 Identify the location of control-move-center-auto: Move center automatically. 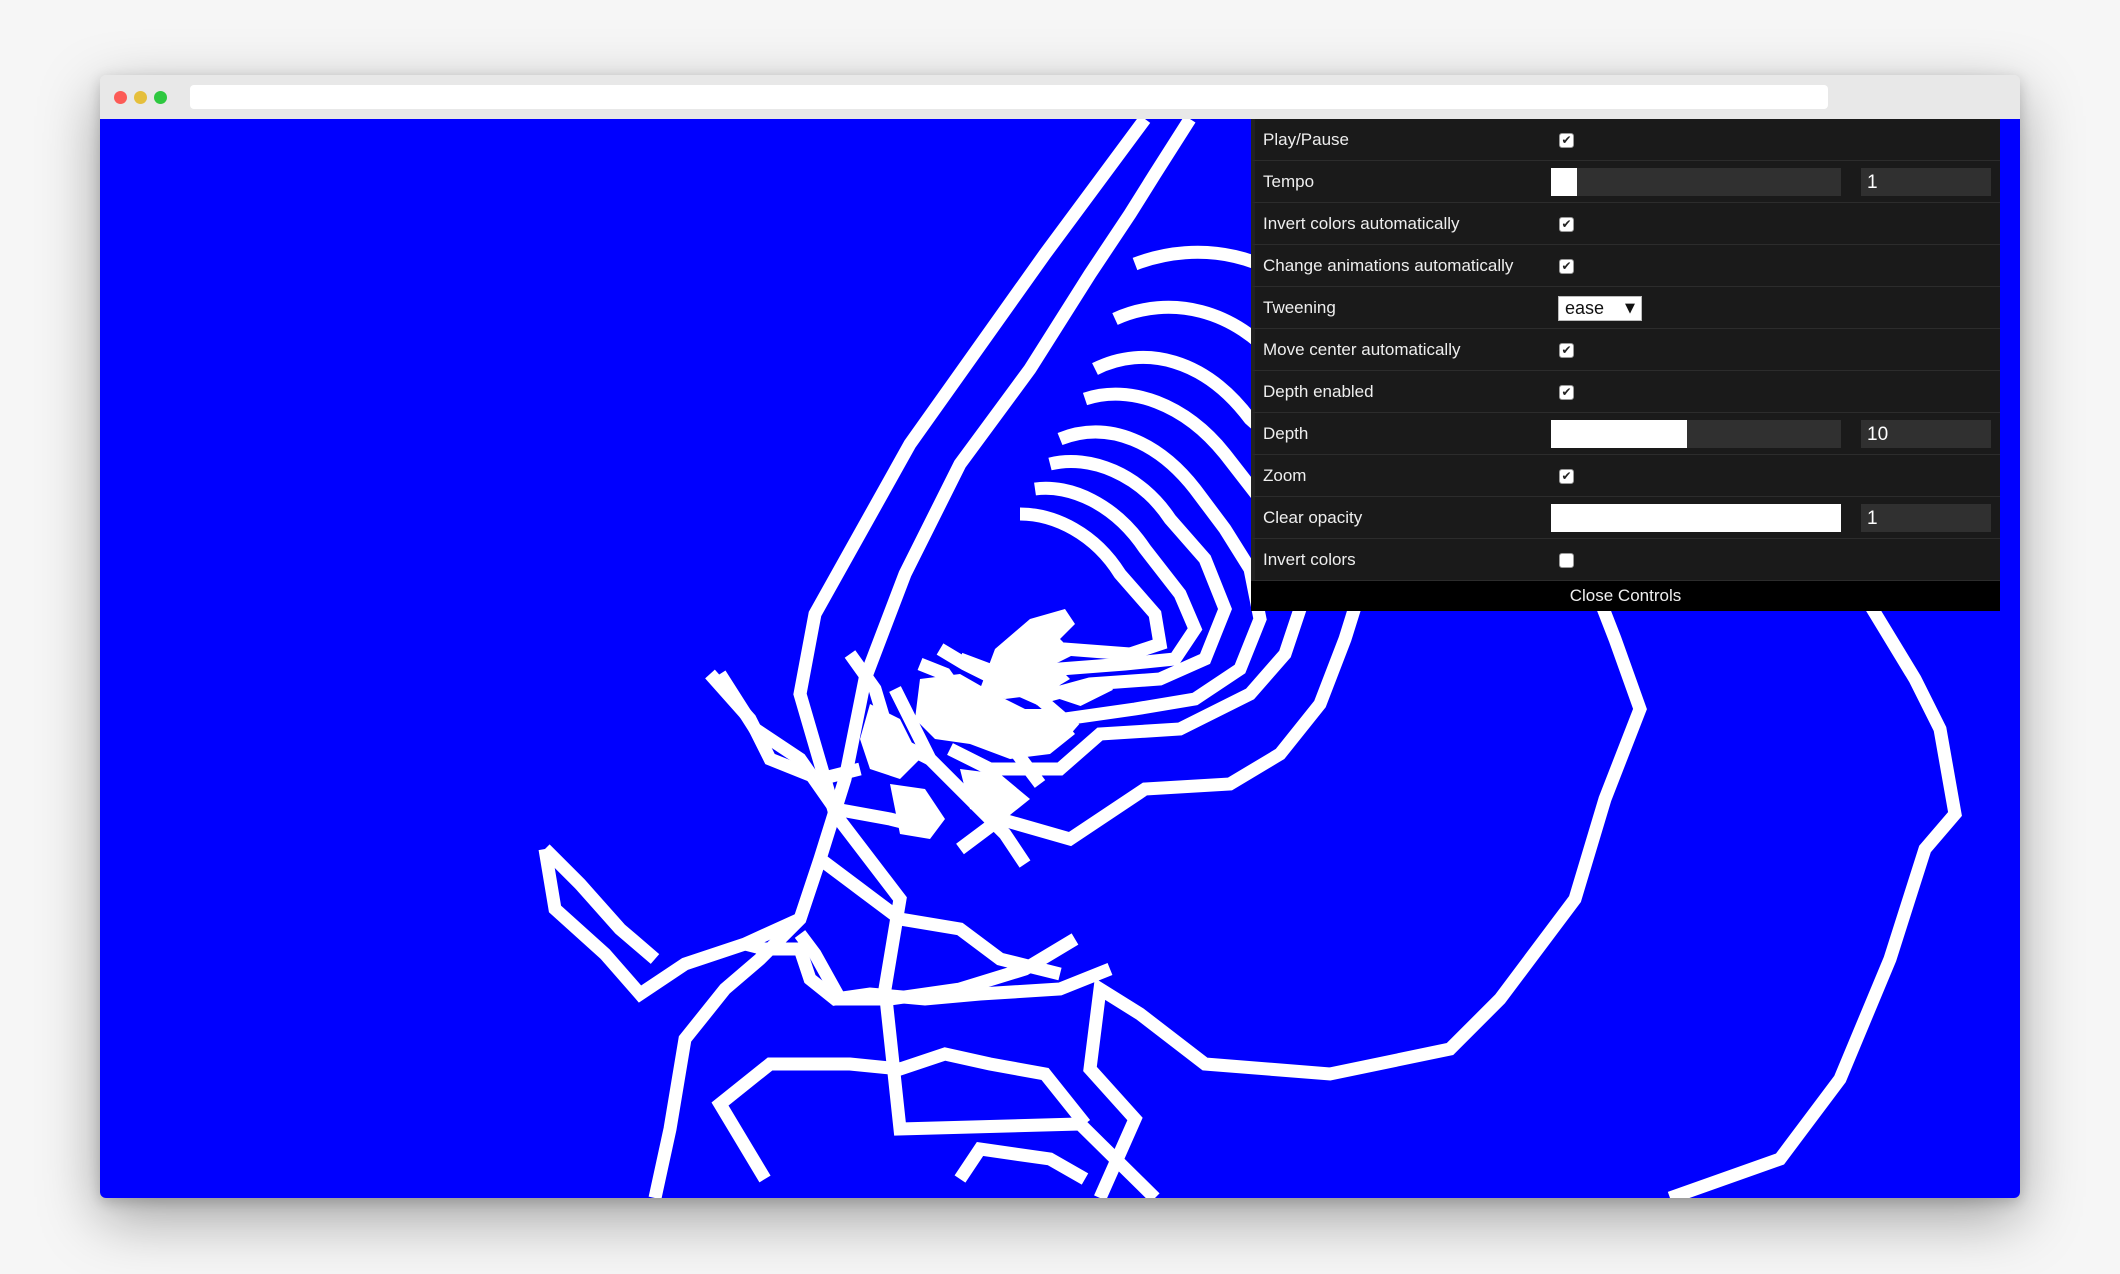
(1625, 350).